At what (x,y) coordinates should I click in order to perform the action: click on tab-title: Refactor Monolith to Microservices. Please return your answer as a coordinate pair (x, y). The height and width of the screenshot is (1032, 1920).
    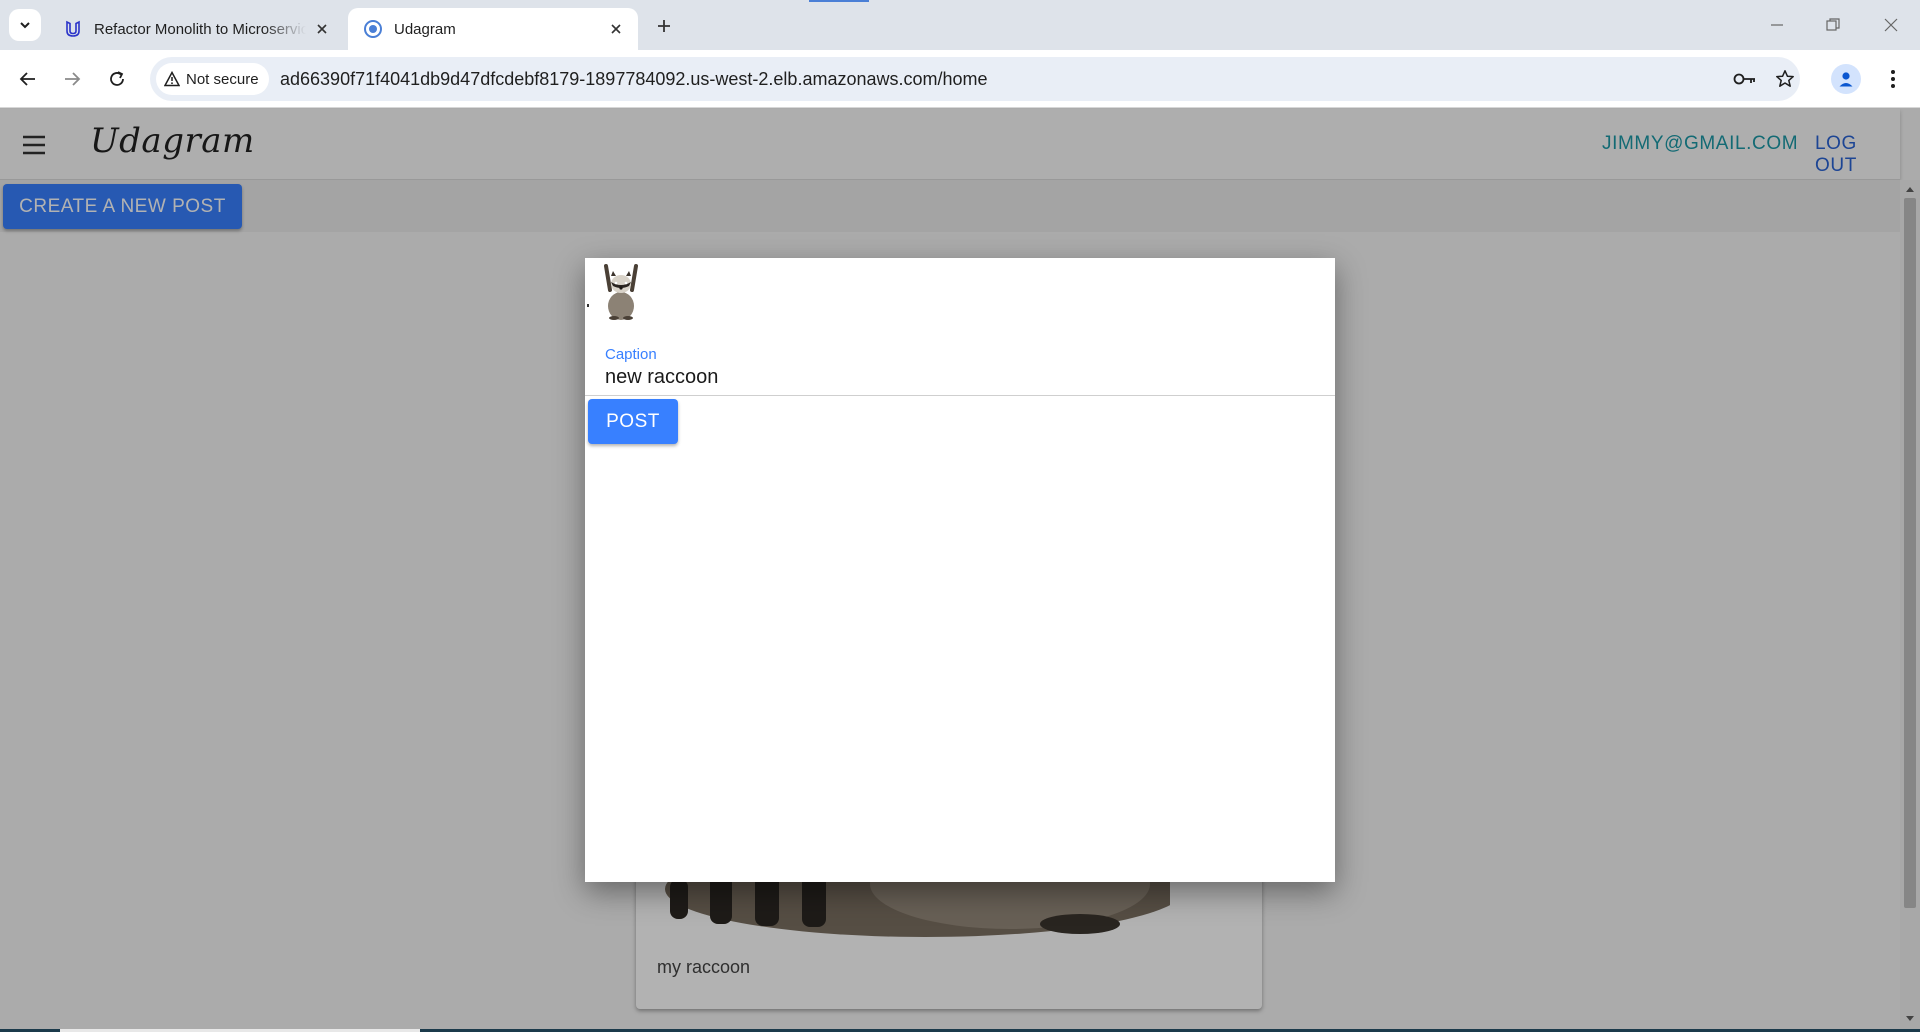
    Looking at the image, I should click on (200, 29).